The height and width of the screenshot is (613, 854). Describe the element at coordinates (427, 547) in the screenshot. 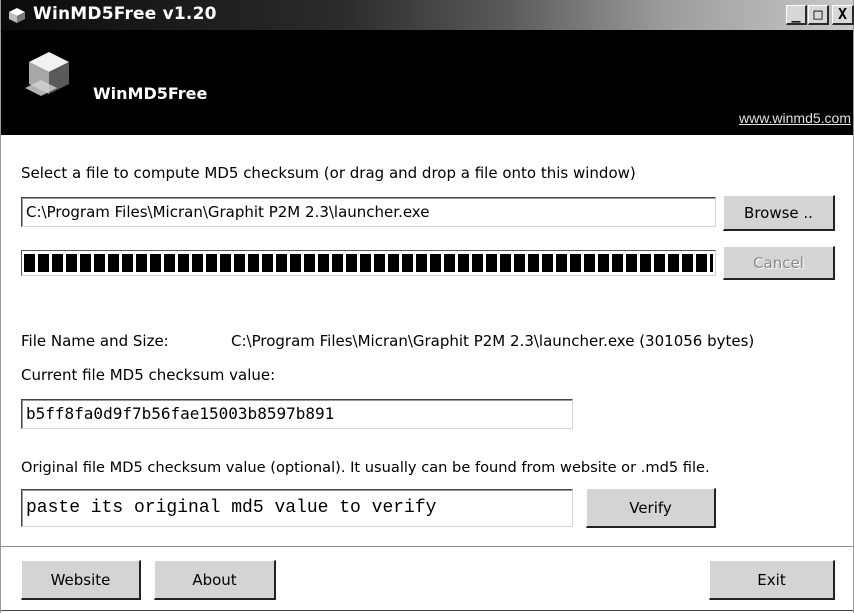

I see `footer-separator` at that location.